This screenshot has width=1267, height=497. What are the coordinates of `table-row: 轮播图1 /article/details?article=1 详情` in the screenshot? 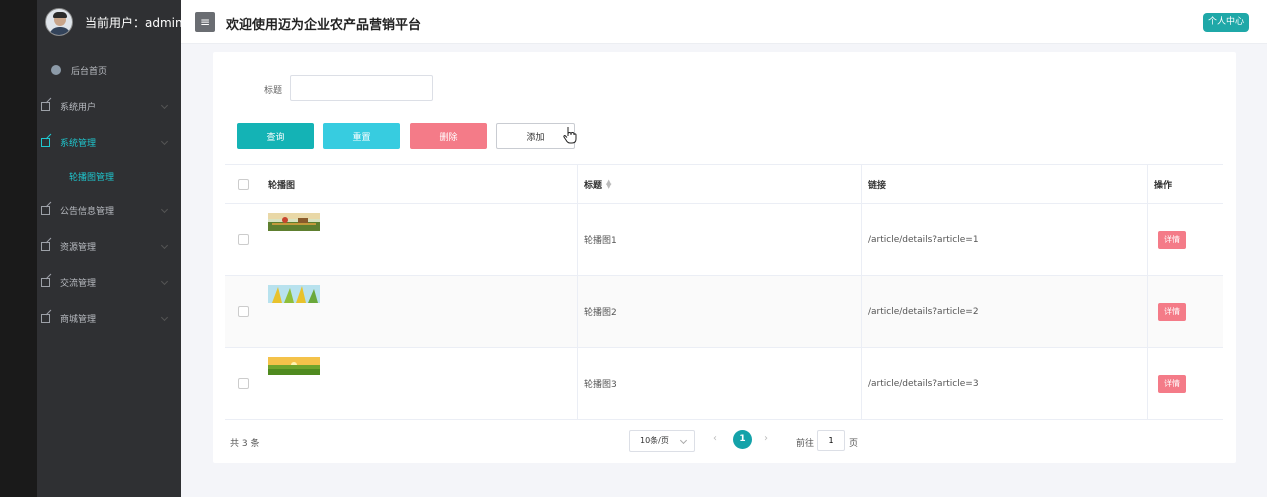 It's located at (724, 240).